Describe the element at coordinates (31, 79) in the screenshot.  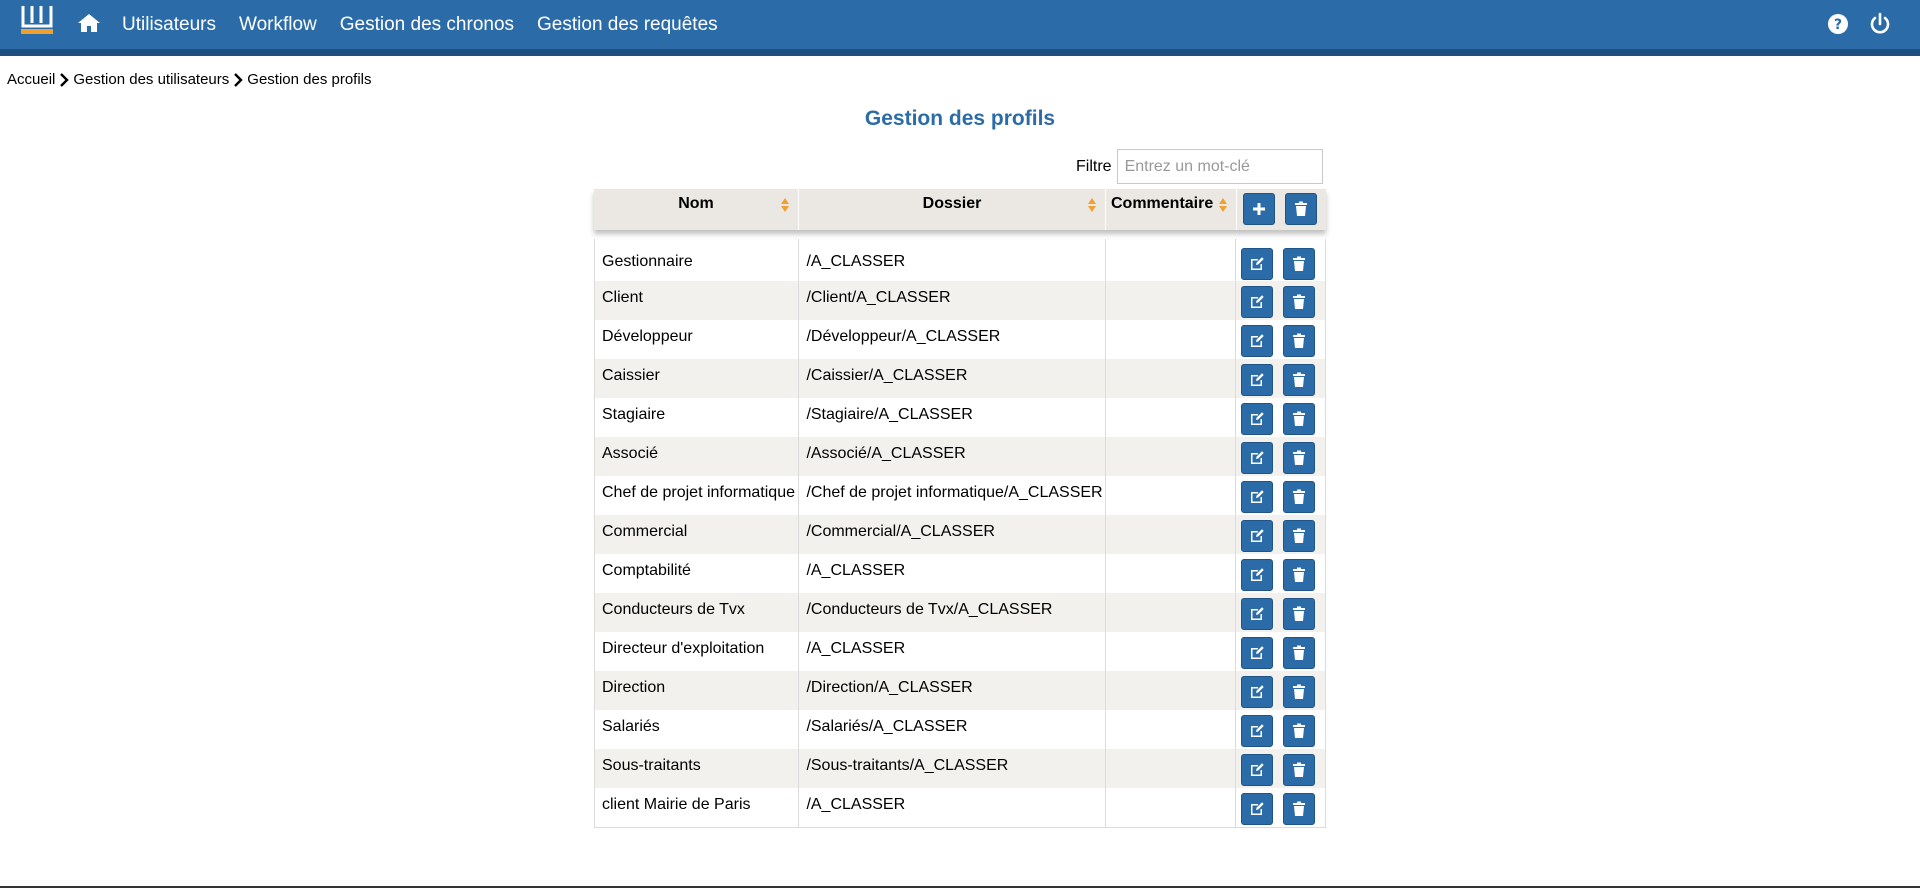
I see `breadcrumb-accueil: Accueil` at that location.